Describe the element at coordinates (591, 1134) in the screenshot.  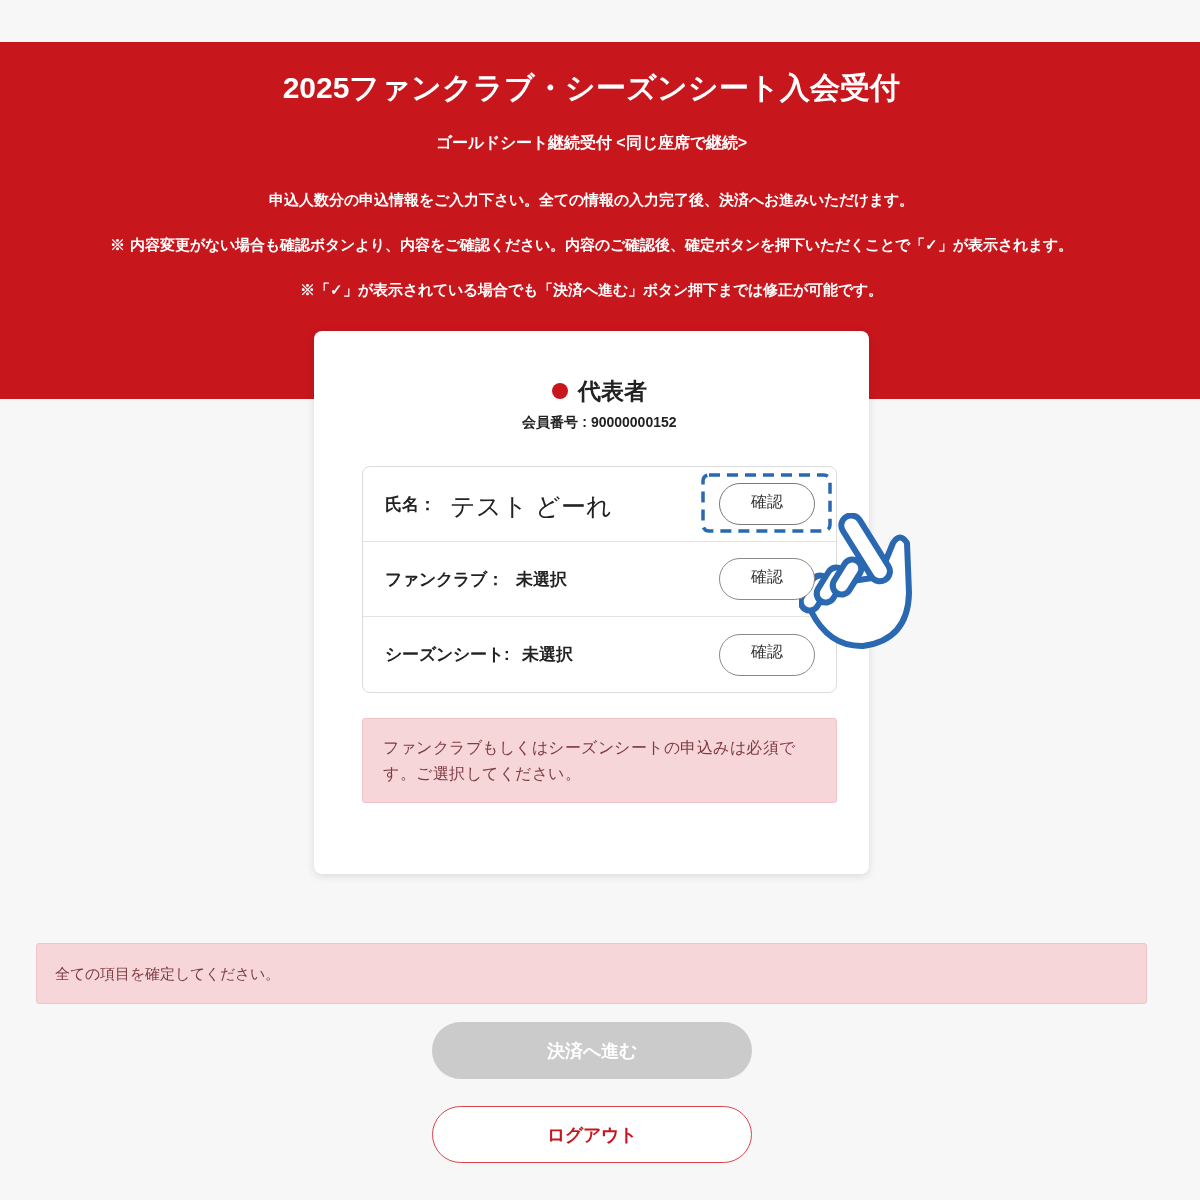
I see `logout-button: ログアウト` at that location.